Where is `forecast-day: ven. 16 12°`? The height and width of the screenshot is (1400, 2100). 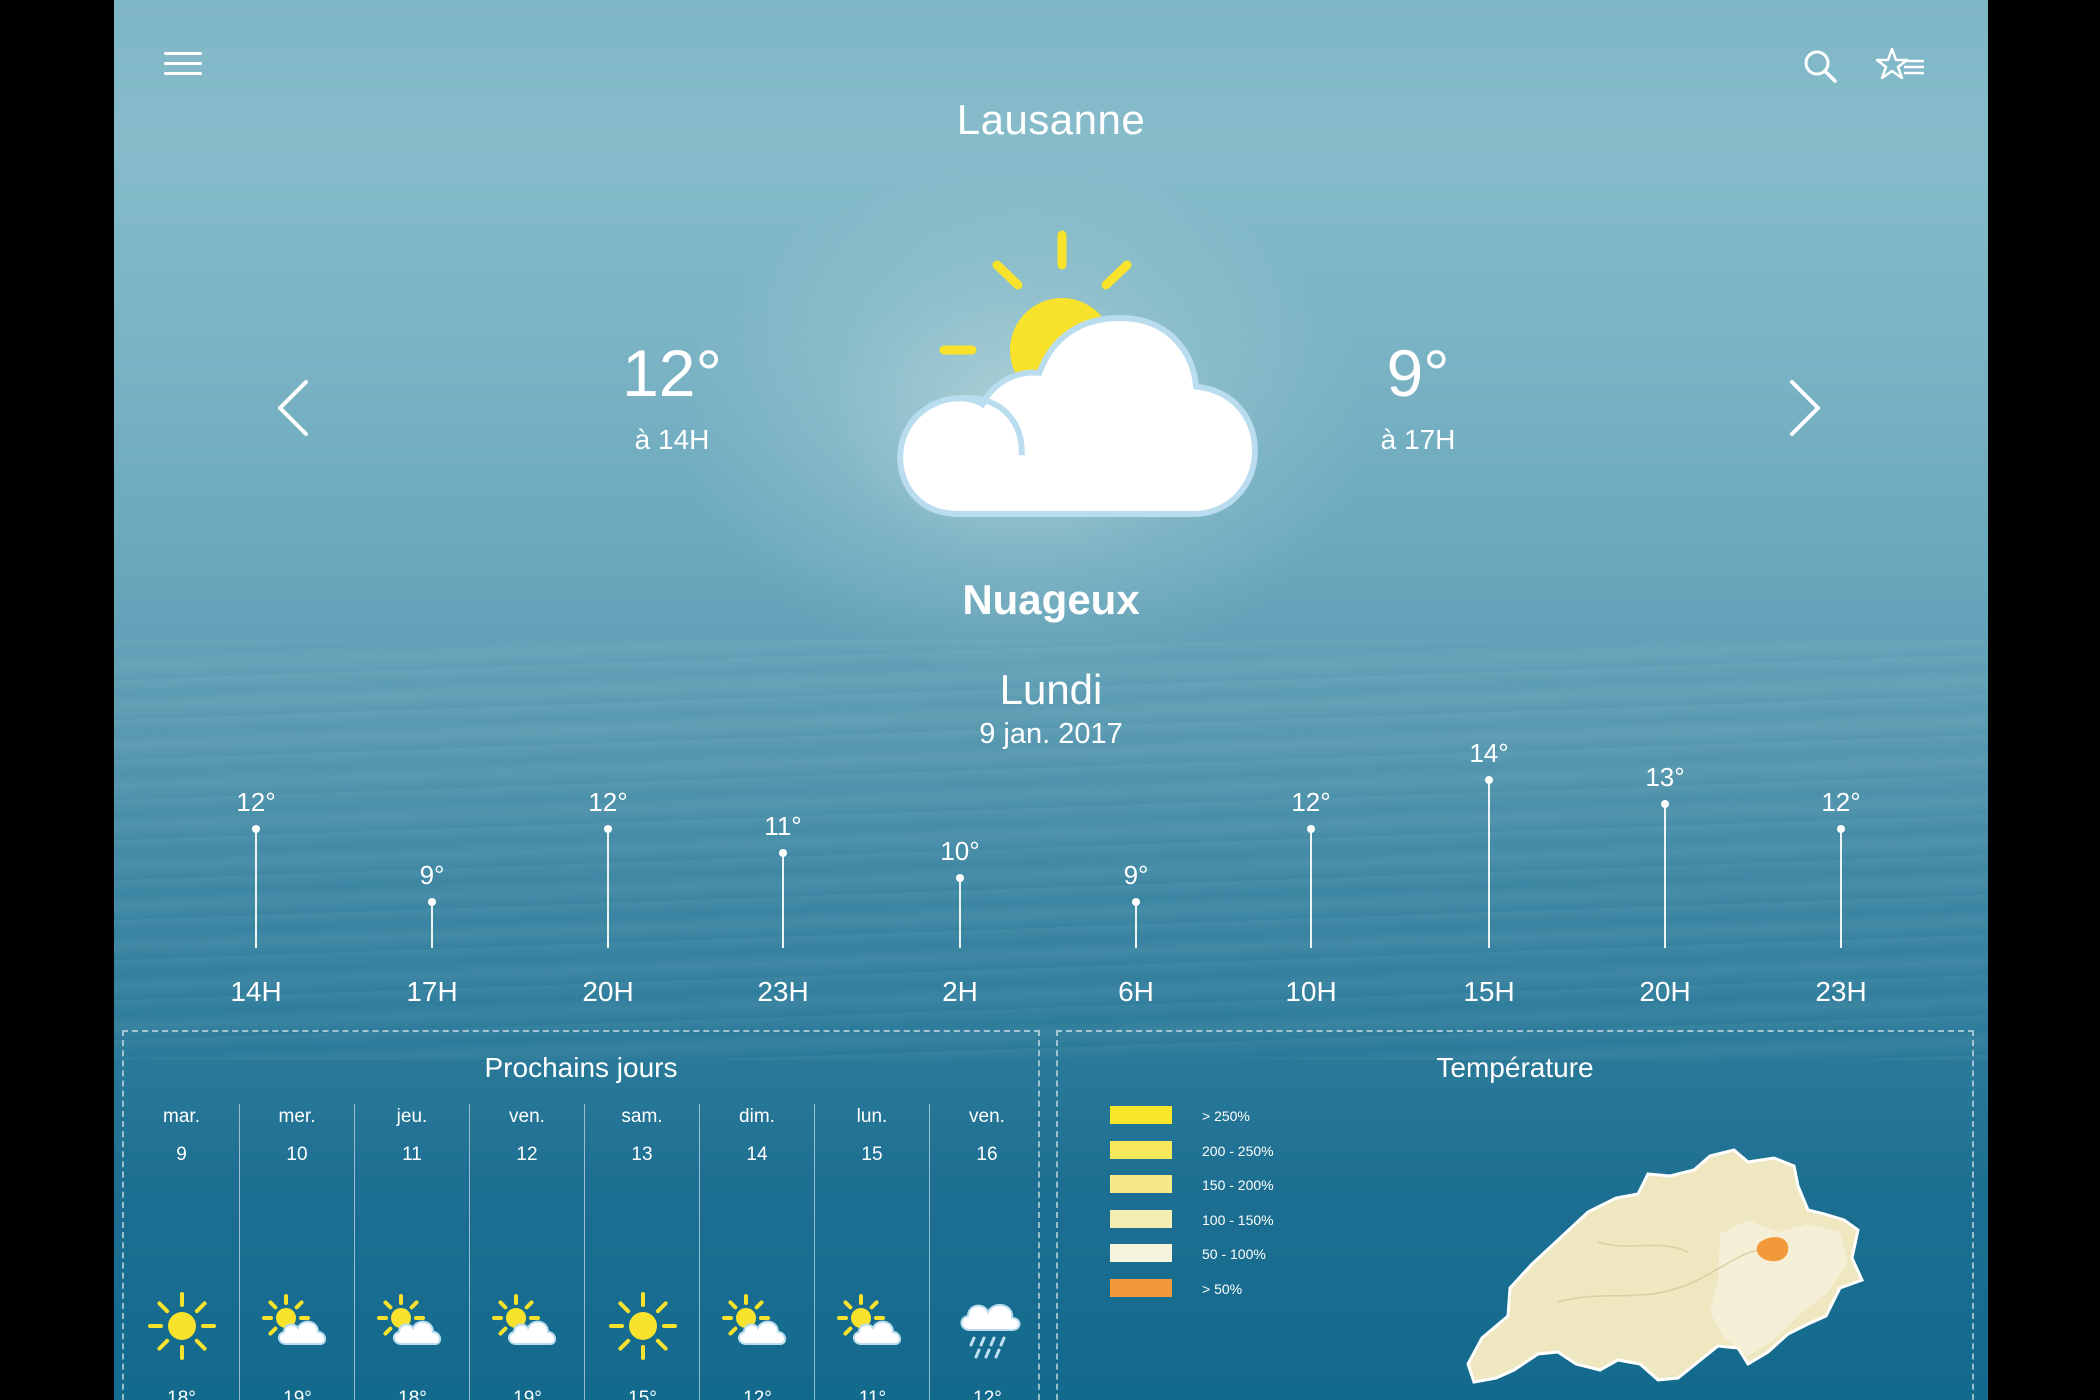
forecast-day: ven. 16 12° is located at coordinates (986, 1252).